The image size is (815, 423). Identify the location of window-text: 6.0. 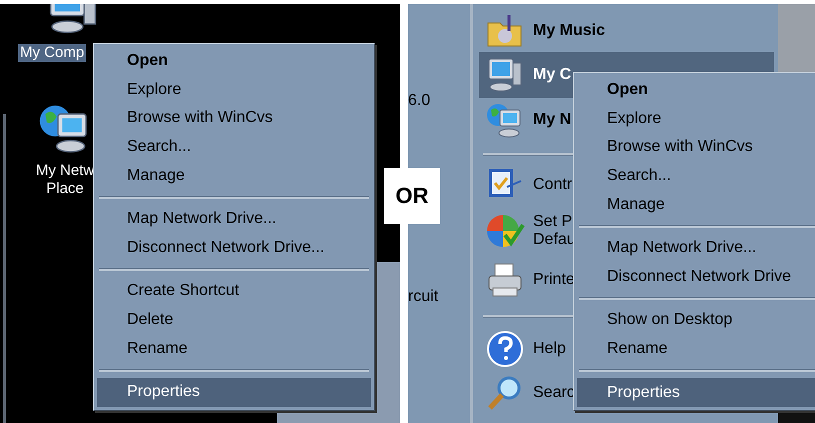
(419, 101).